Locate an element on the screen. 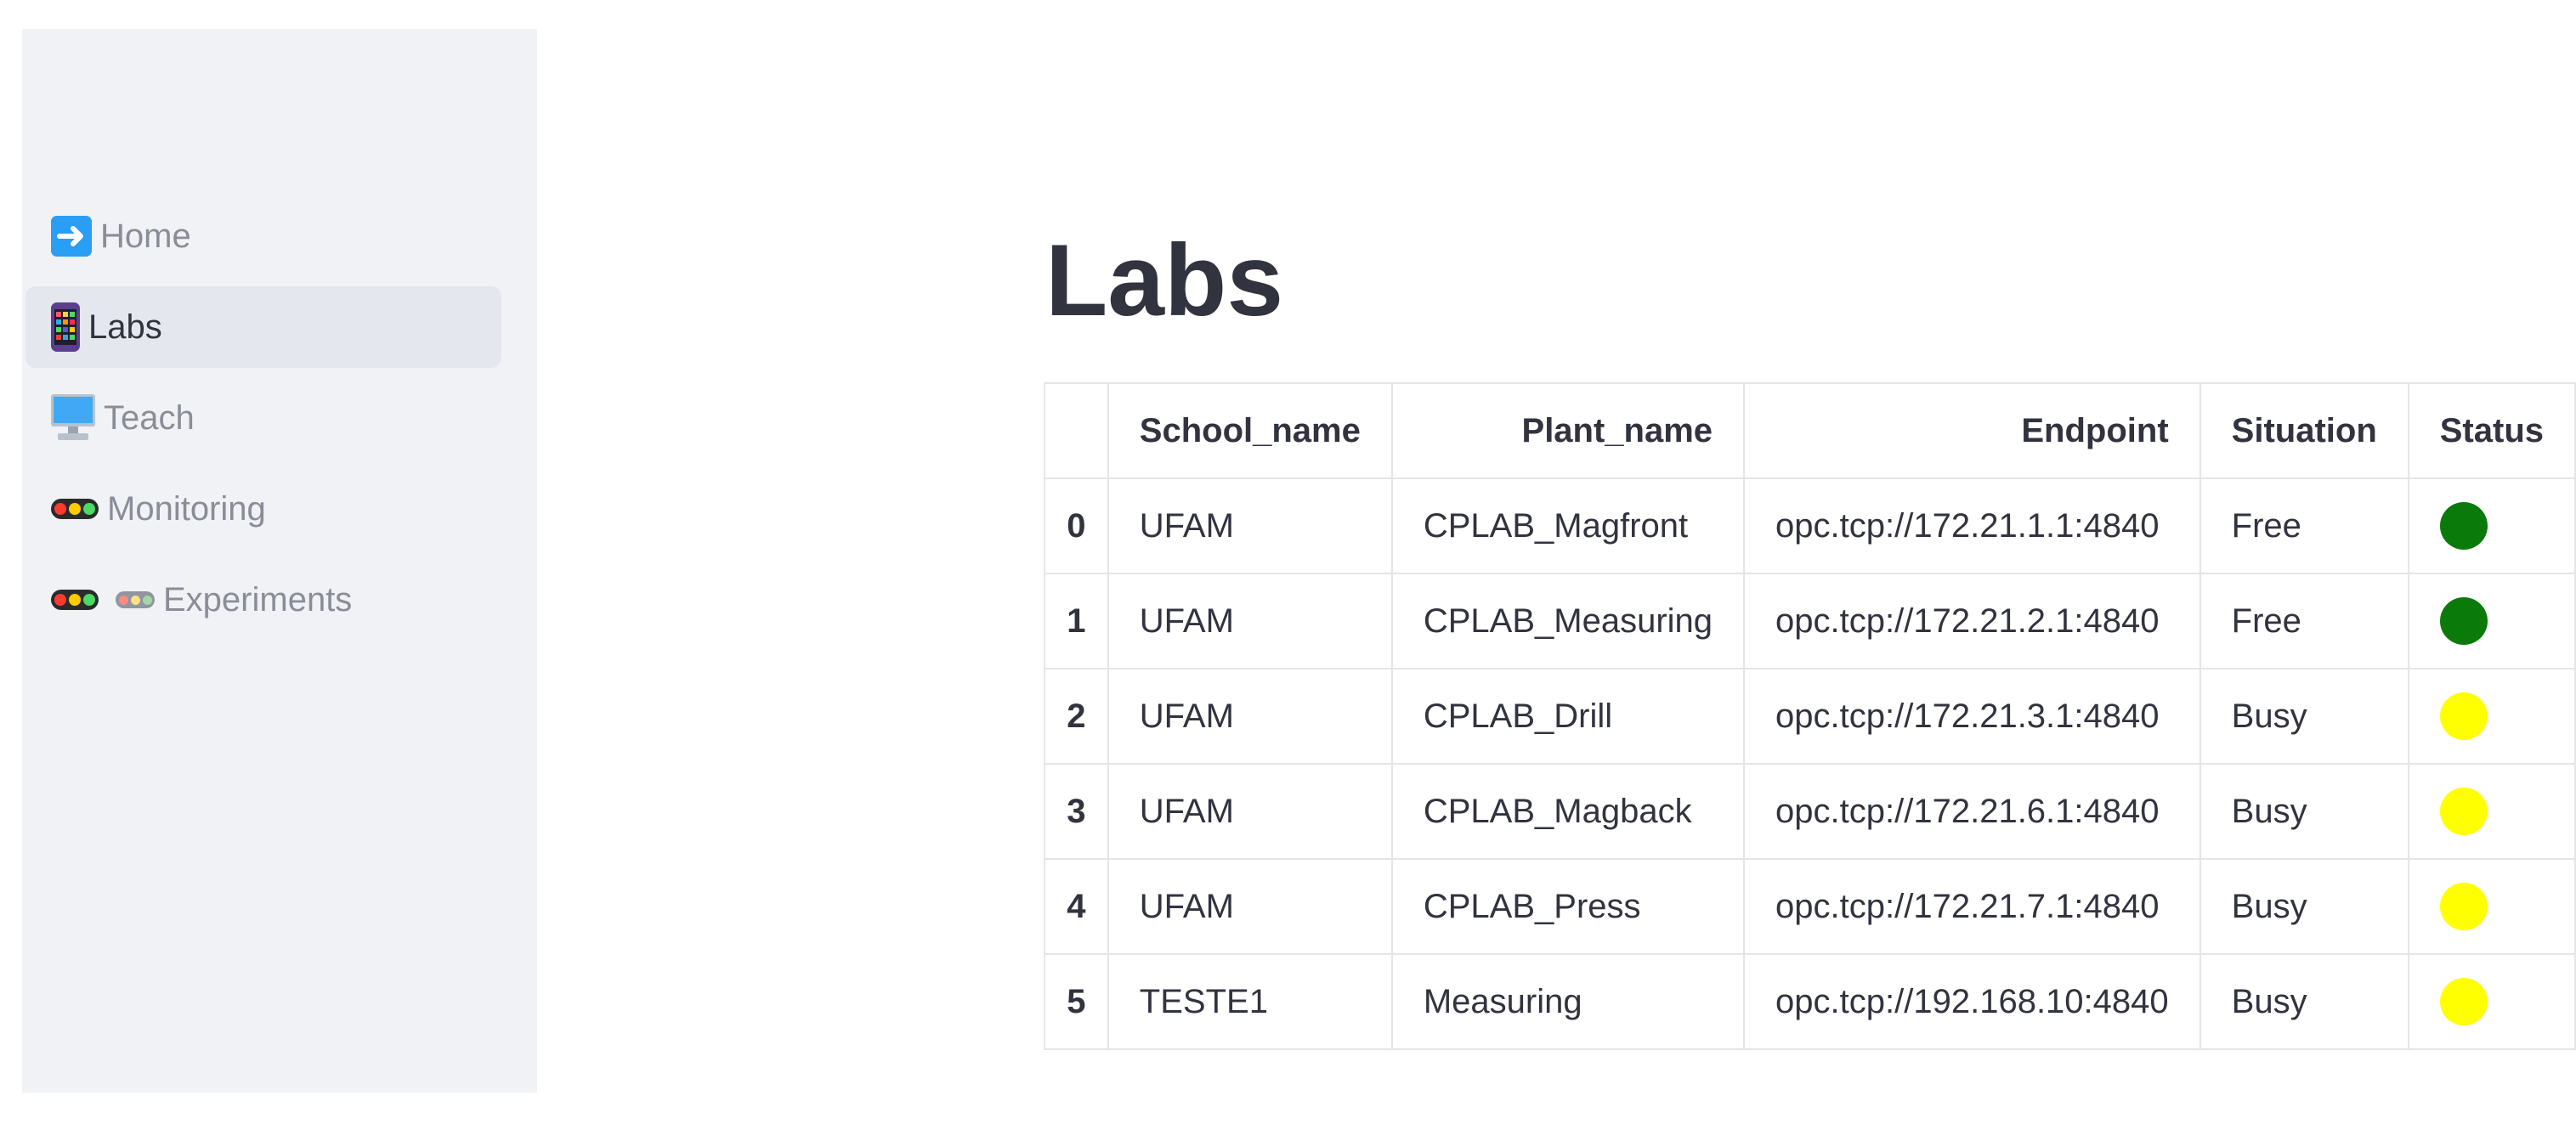 This screenshot has height=1124, width=2576. plant-name-cell: CPLAB_Drill is located at coordinates (1568, 716).